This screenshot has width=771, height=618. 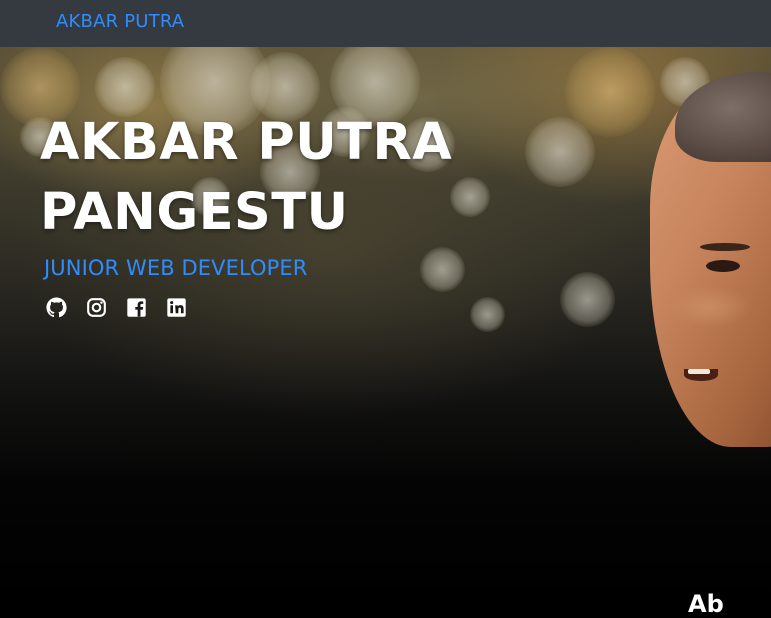 What do you see at coordinates (246, 177) in the screenshot?
I see `hero-title: AKBAR PUTRA PANGESTU` at bounding box center [246, 177].